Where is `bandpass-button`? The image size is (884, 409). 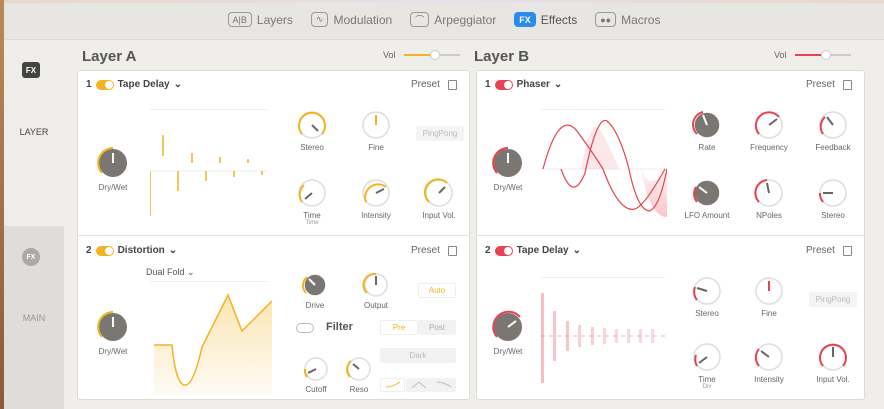
bandpass-button is located at coordinates (418, 385).